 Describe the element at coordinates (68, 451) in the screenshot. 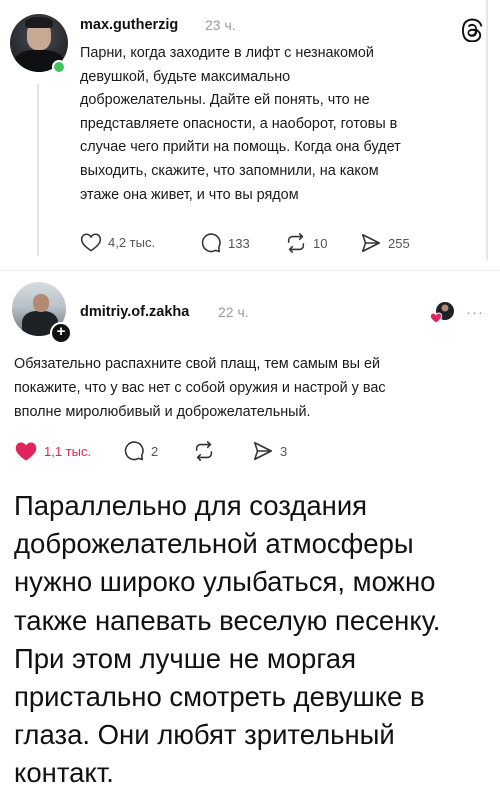

I see `post2-like-count: 1,1 тыс.` at that location.